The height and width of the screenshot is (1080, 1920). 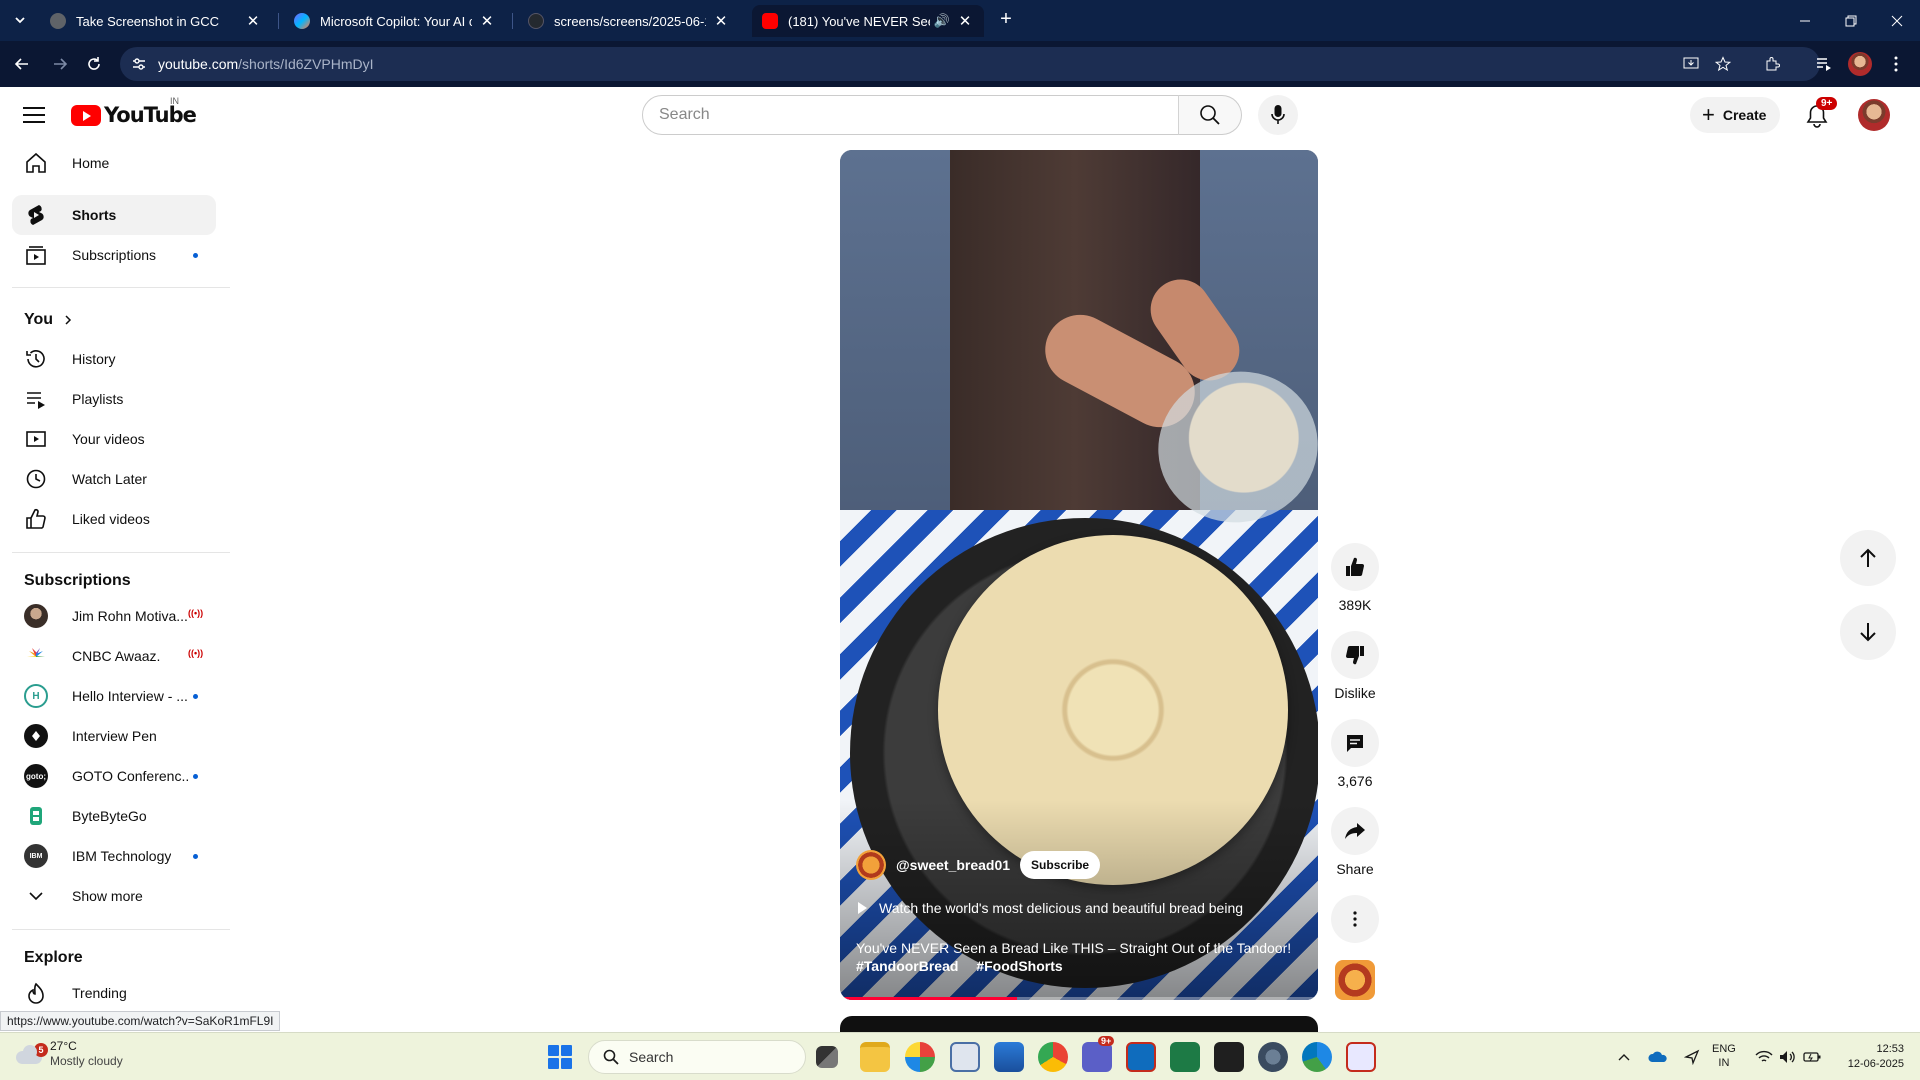 I want to click on subscription-channel: Interview Pen, so click(x=114, y=736).